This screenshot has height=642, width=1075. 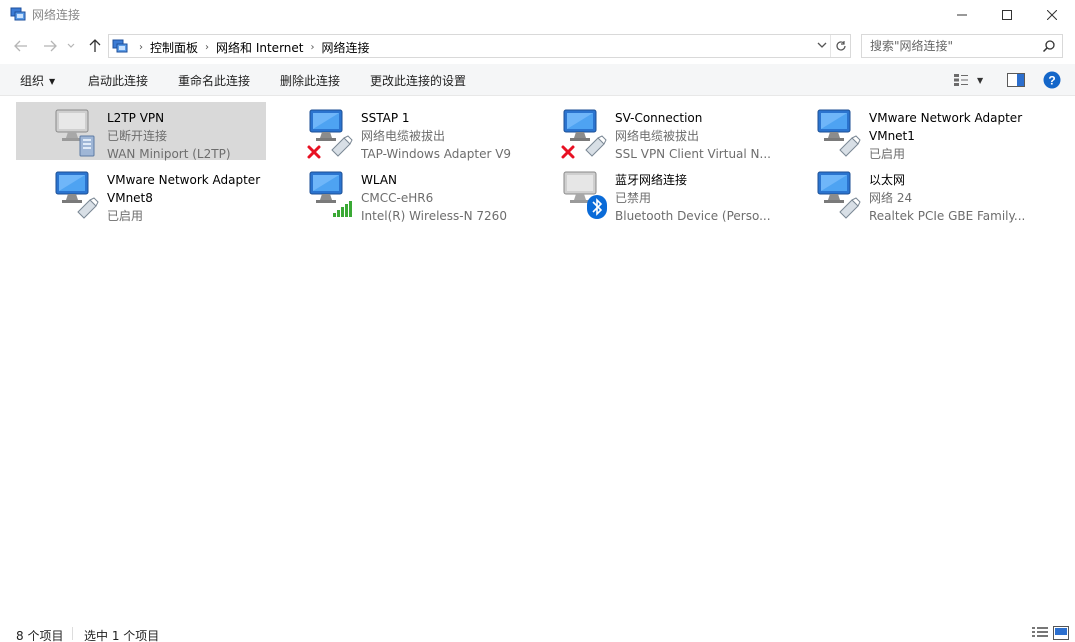 I want to click on help-icon: ?, so click(x=1052, y=80).